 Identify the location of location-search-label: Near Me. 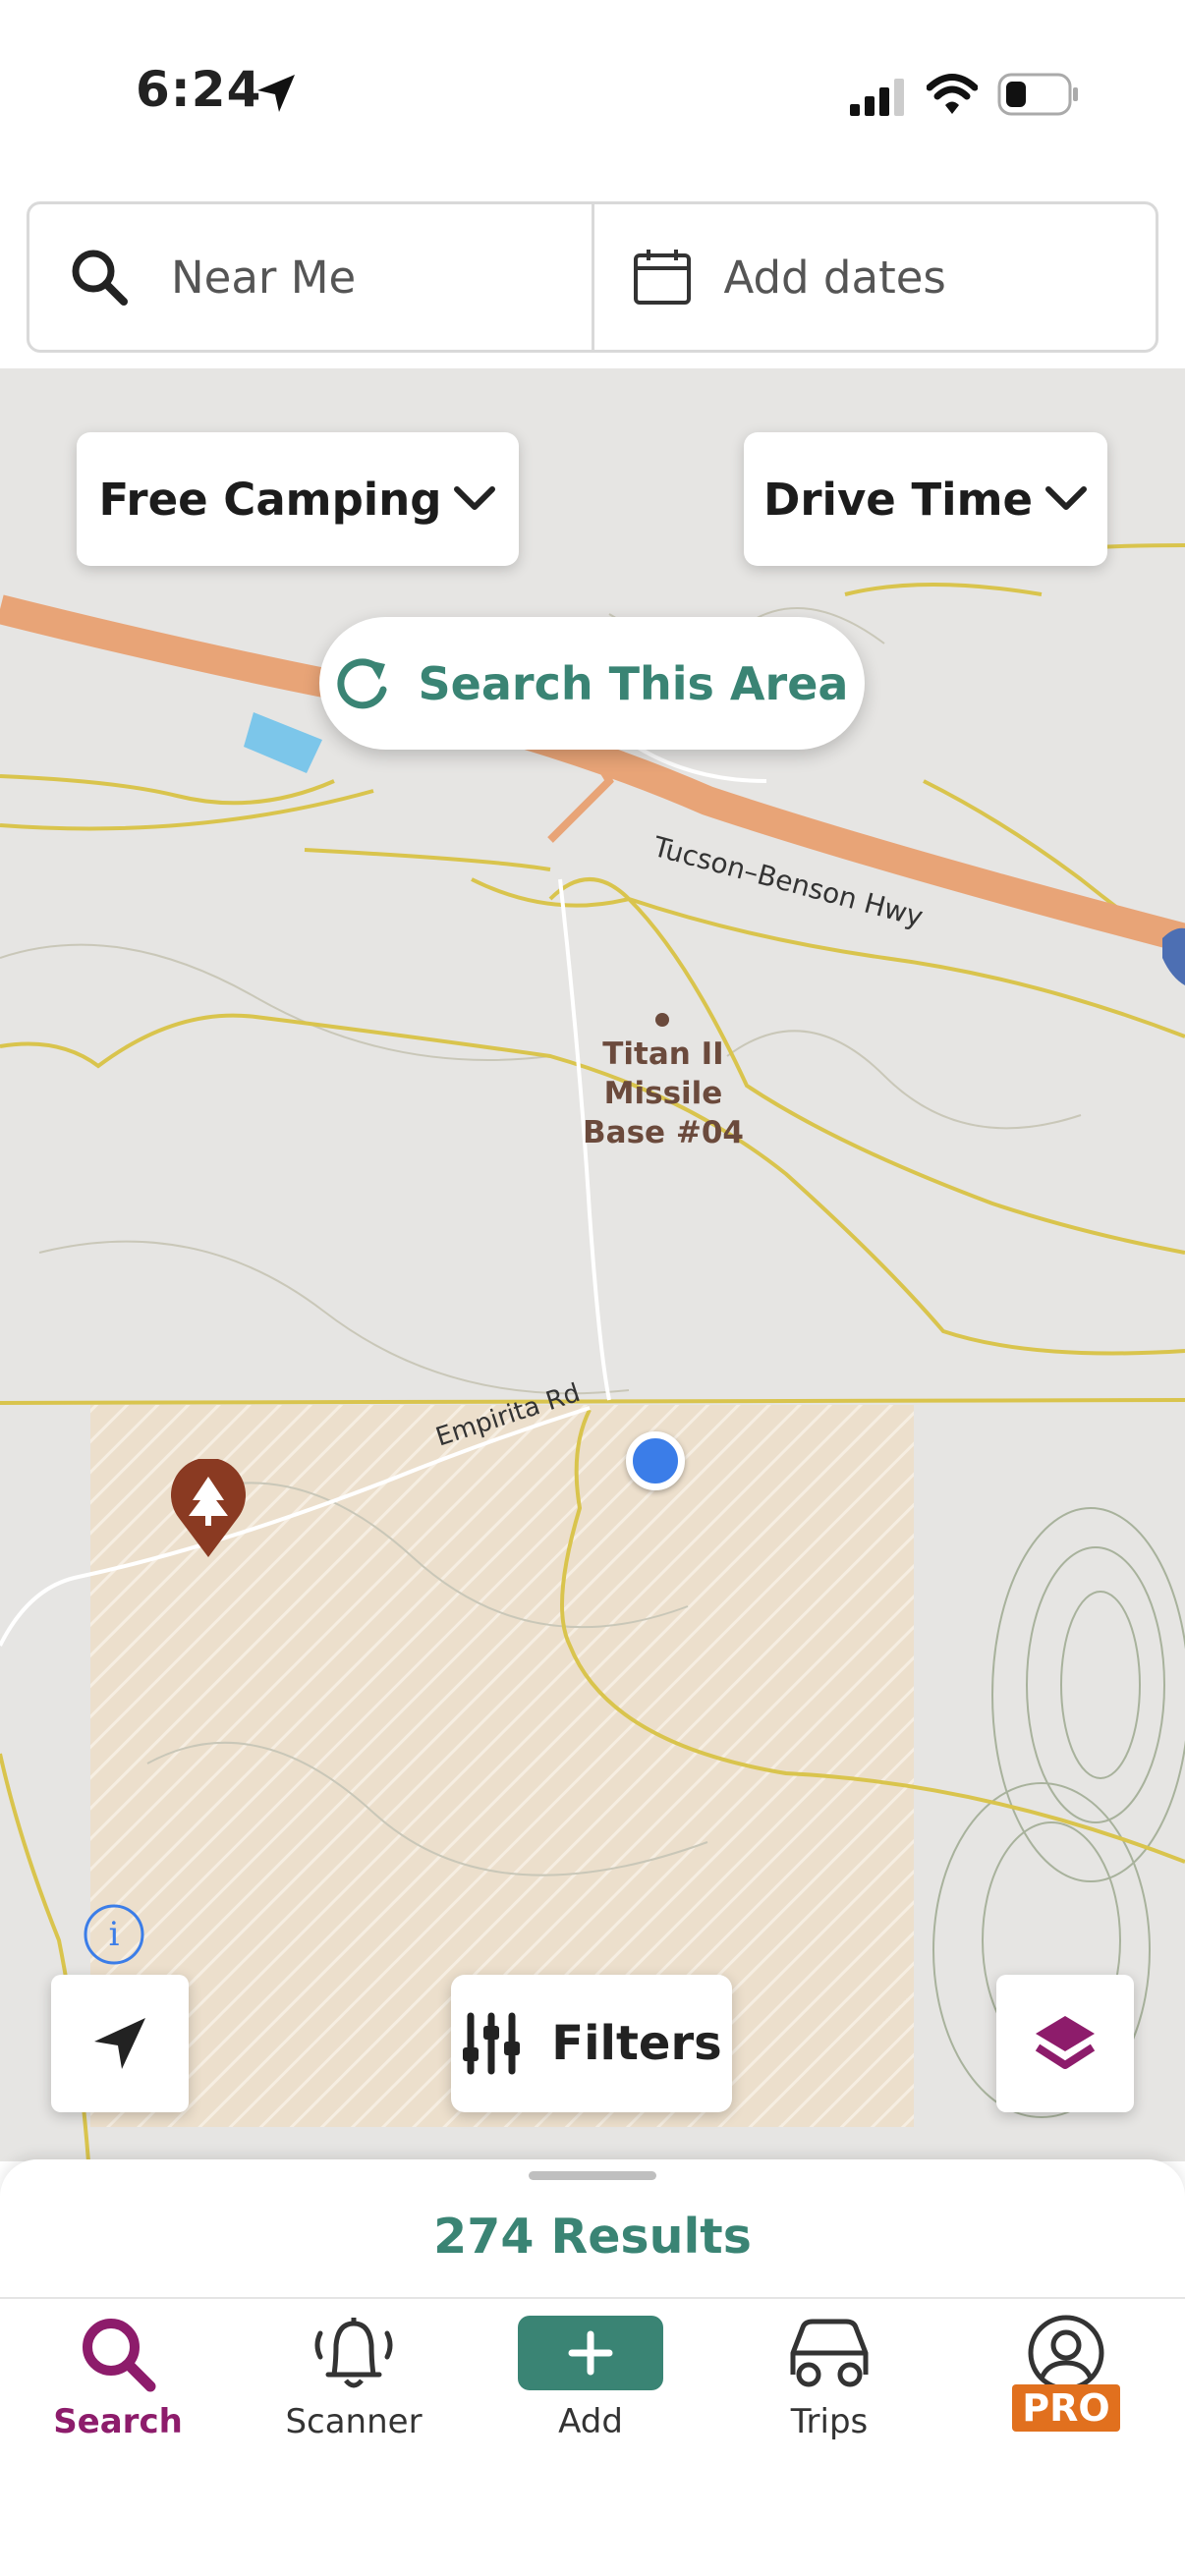
(264, 277).